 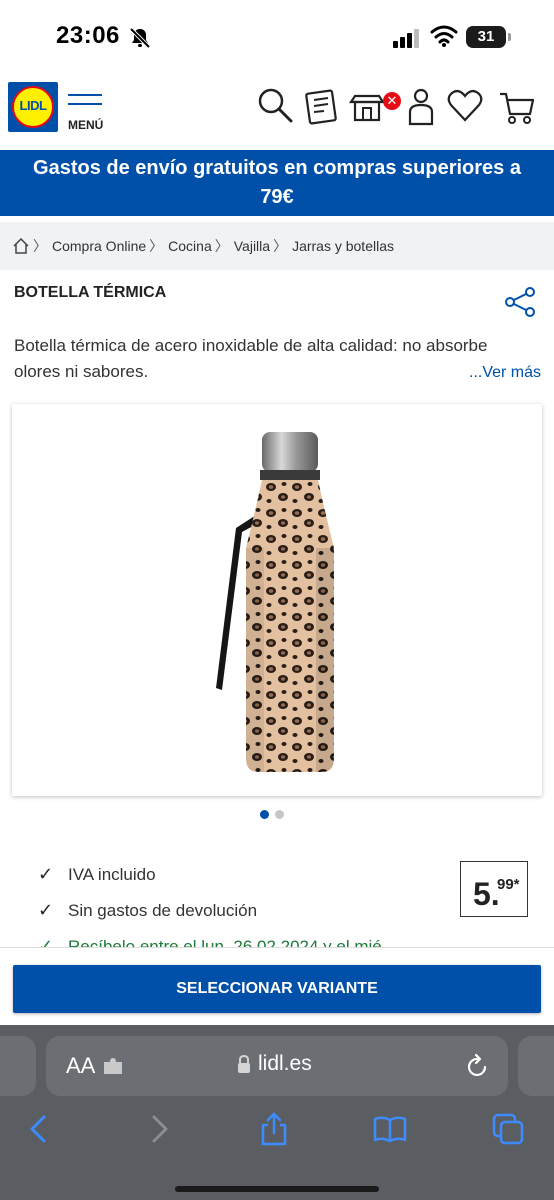 I want to click on price-box: 5. 99*, so click(x=494, y=889).